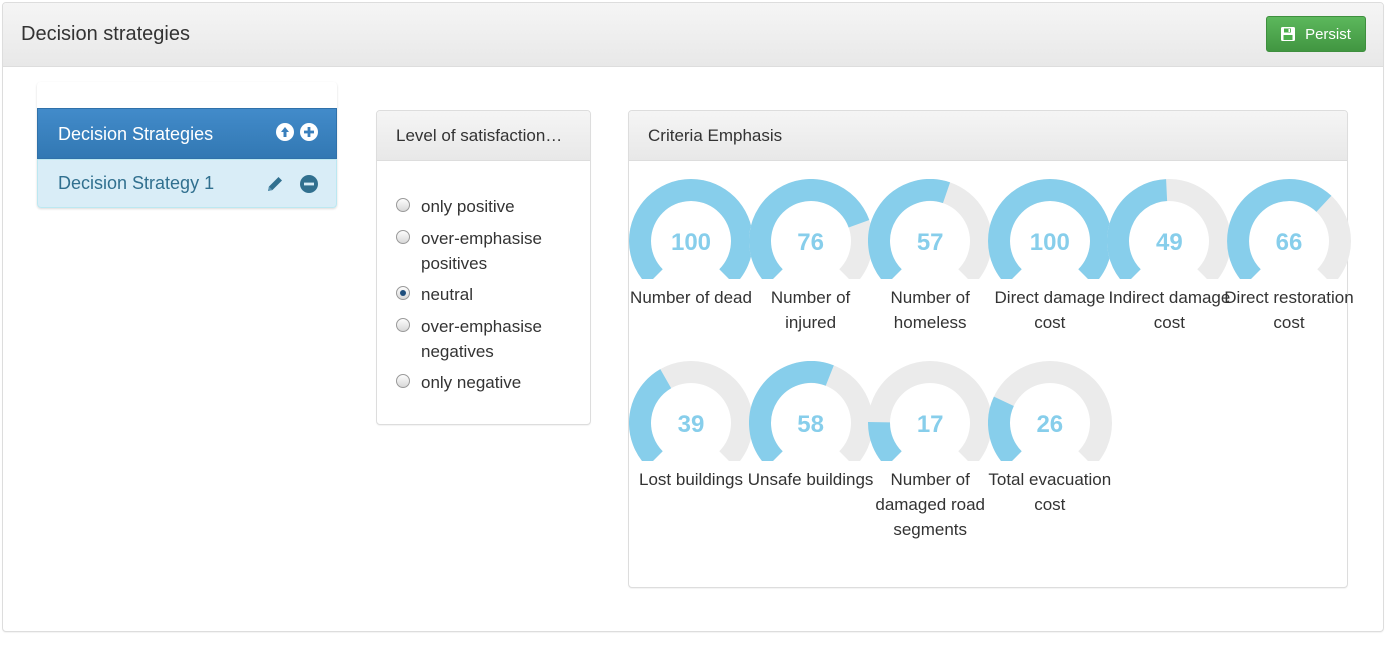 Image resolution: width=1392 pixels, height=646 pixels. I want to click on radio-label: over-emphasise negatives, so click(481, 339).